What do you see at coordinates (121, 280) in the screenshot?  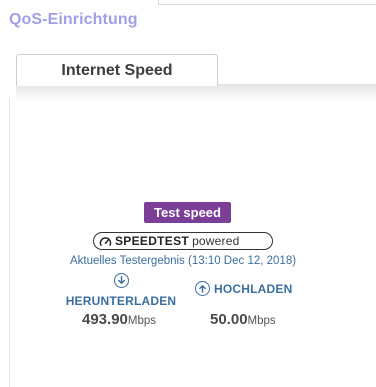 I see `arrow-down-circle-icon` at bounding box center [121, 280].